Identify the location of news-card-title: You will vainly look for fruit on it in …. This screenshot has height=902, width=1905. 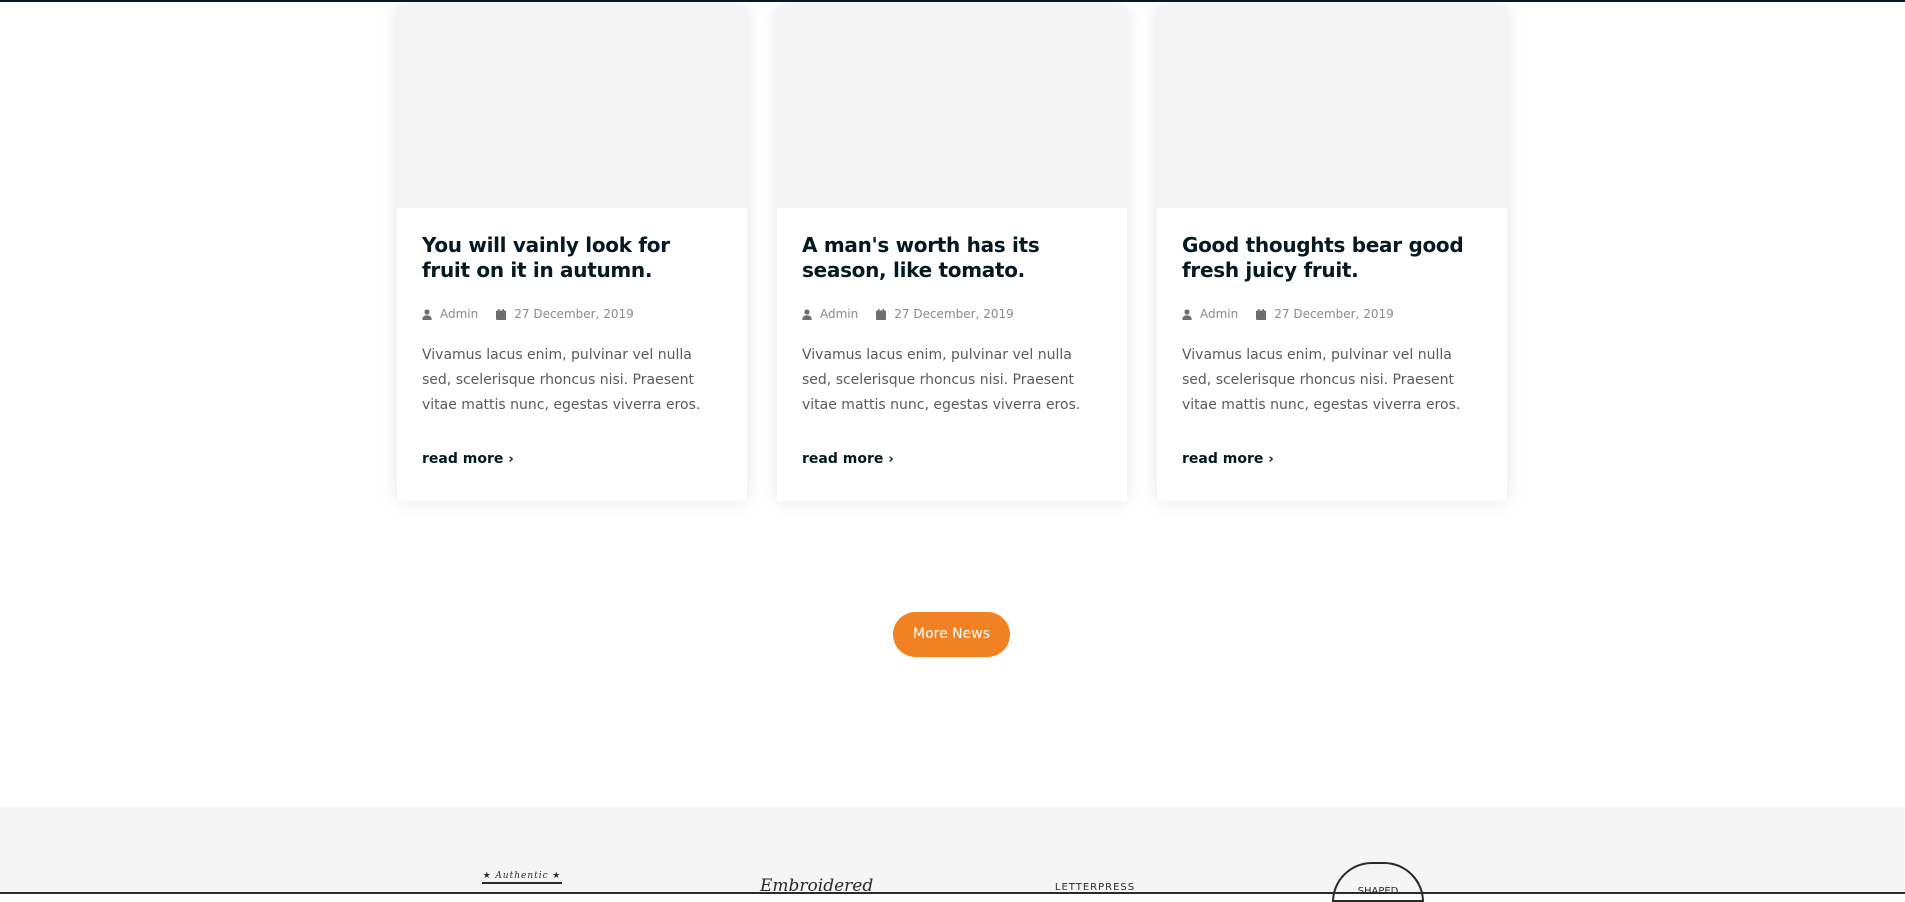
(572, 258).